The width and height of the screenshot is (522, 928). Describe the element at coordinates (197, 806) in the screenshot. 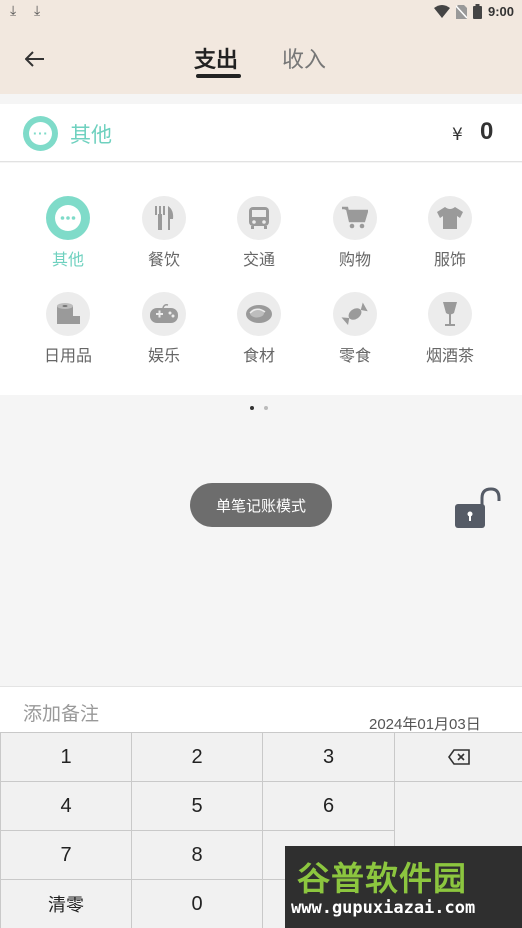

I see `key-5: 5` at that location.